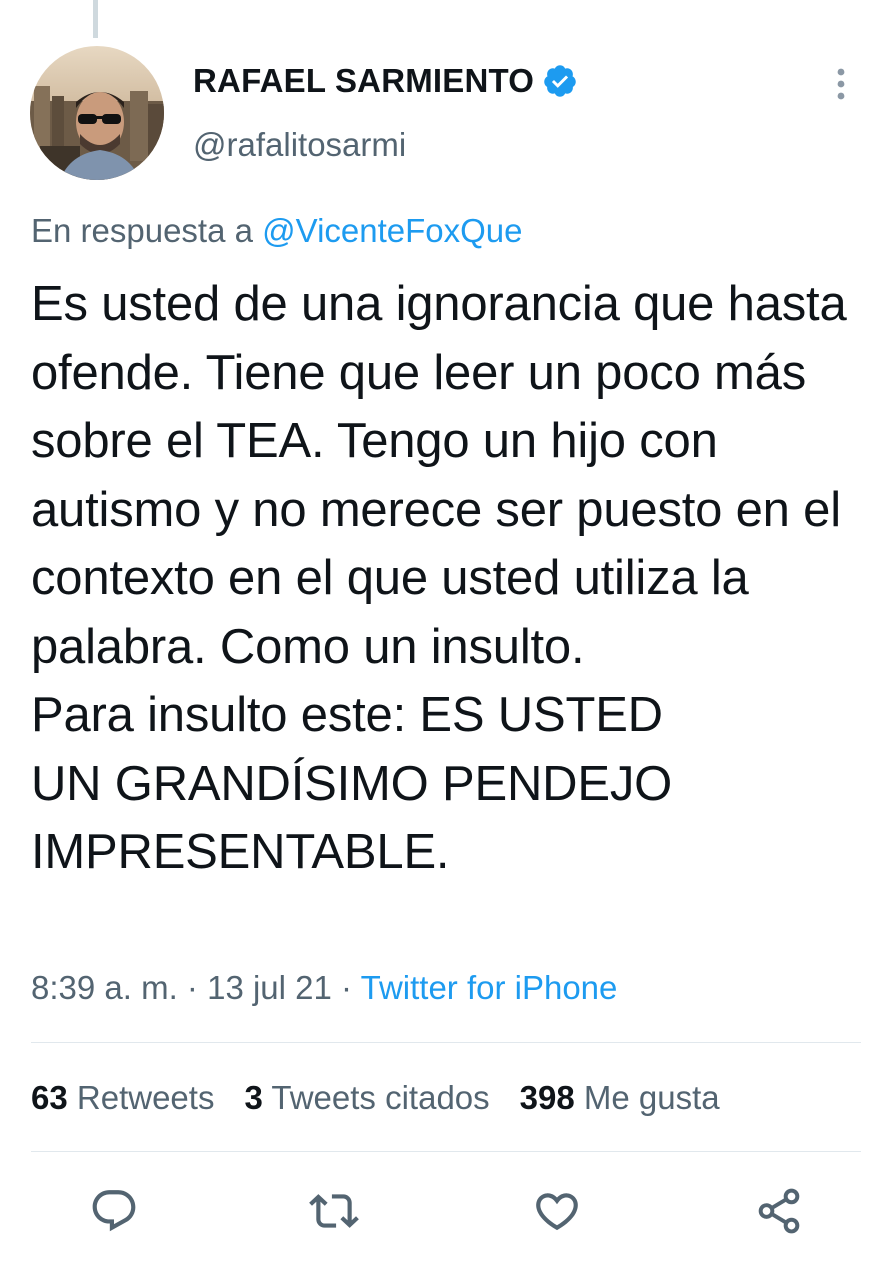  I want to click on share-button, so click(779, 1211).